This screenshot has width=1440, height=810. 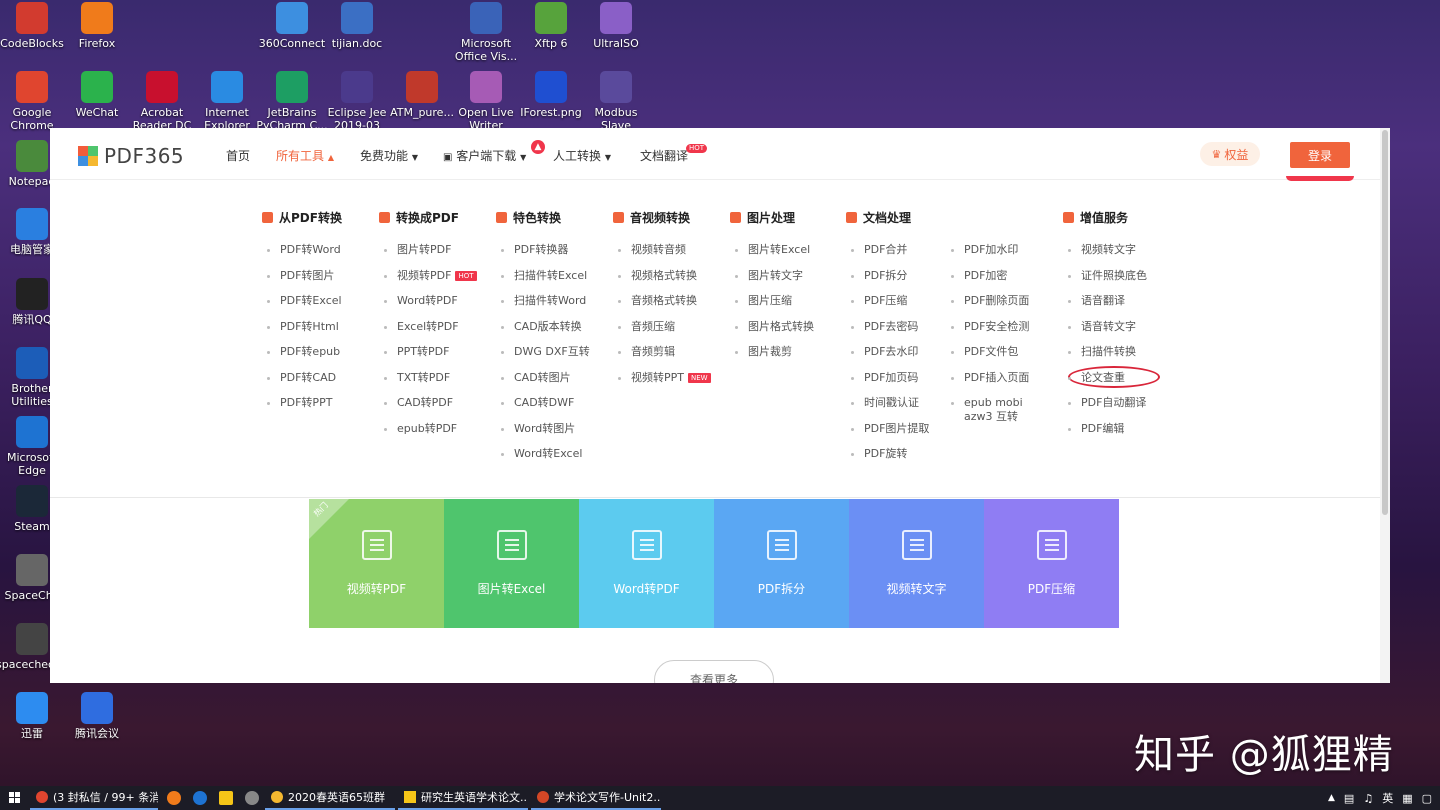 What do you see at coordinates (551, 435) in the screenshot?
I see `menu-item: Word转图片` at bounding box center [551, 435].